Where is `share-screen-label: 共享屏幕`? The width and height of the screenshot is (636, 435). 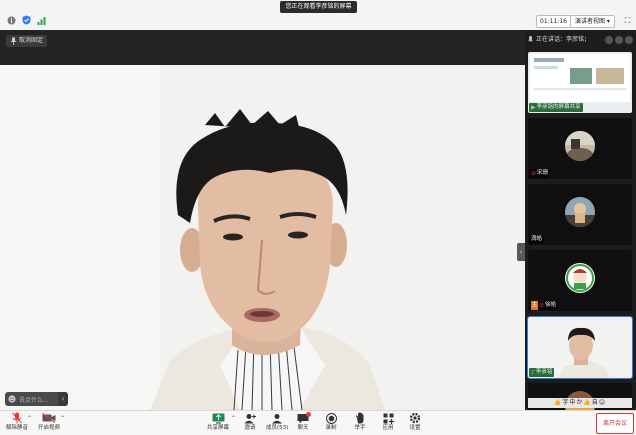
share-screen-label: 共享屏幕 is located at coordinates (218, 428).